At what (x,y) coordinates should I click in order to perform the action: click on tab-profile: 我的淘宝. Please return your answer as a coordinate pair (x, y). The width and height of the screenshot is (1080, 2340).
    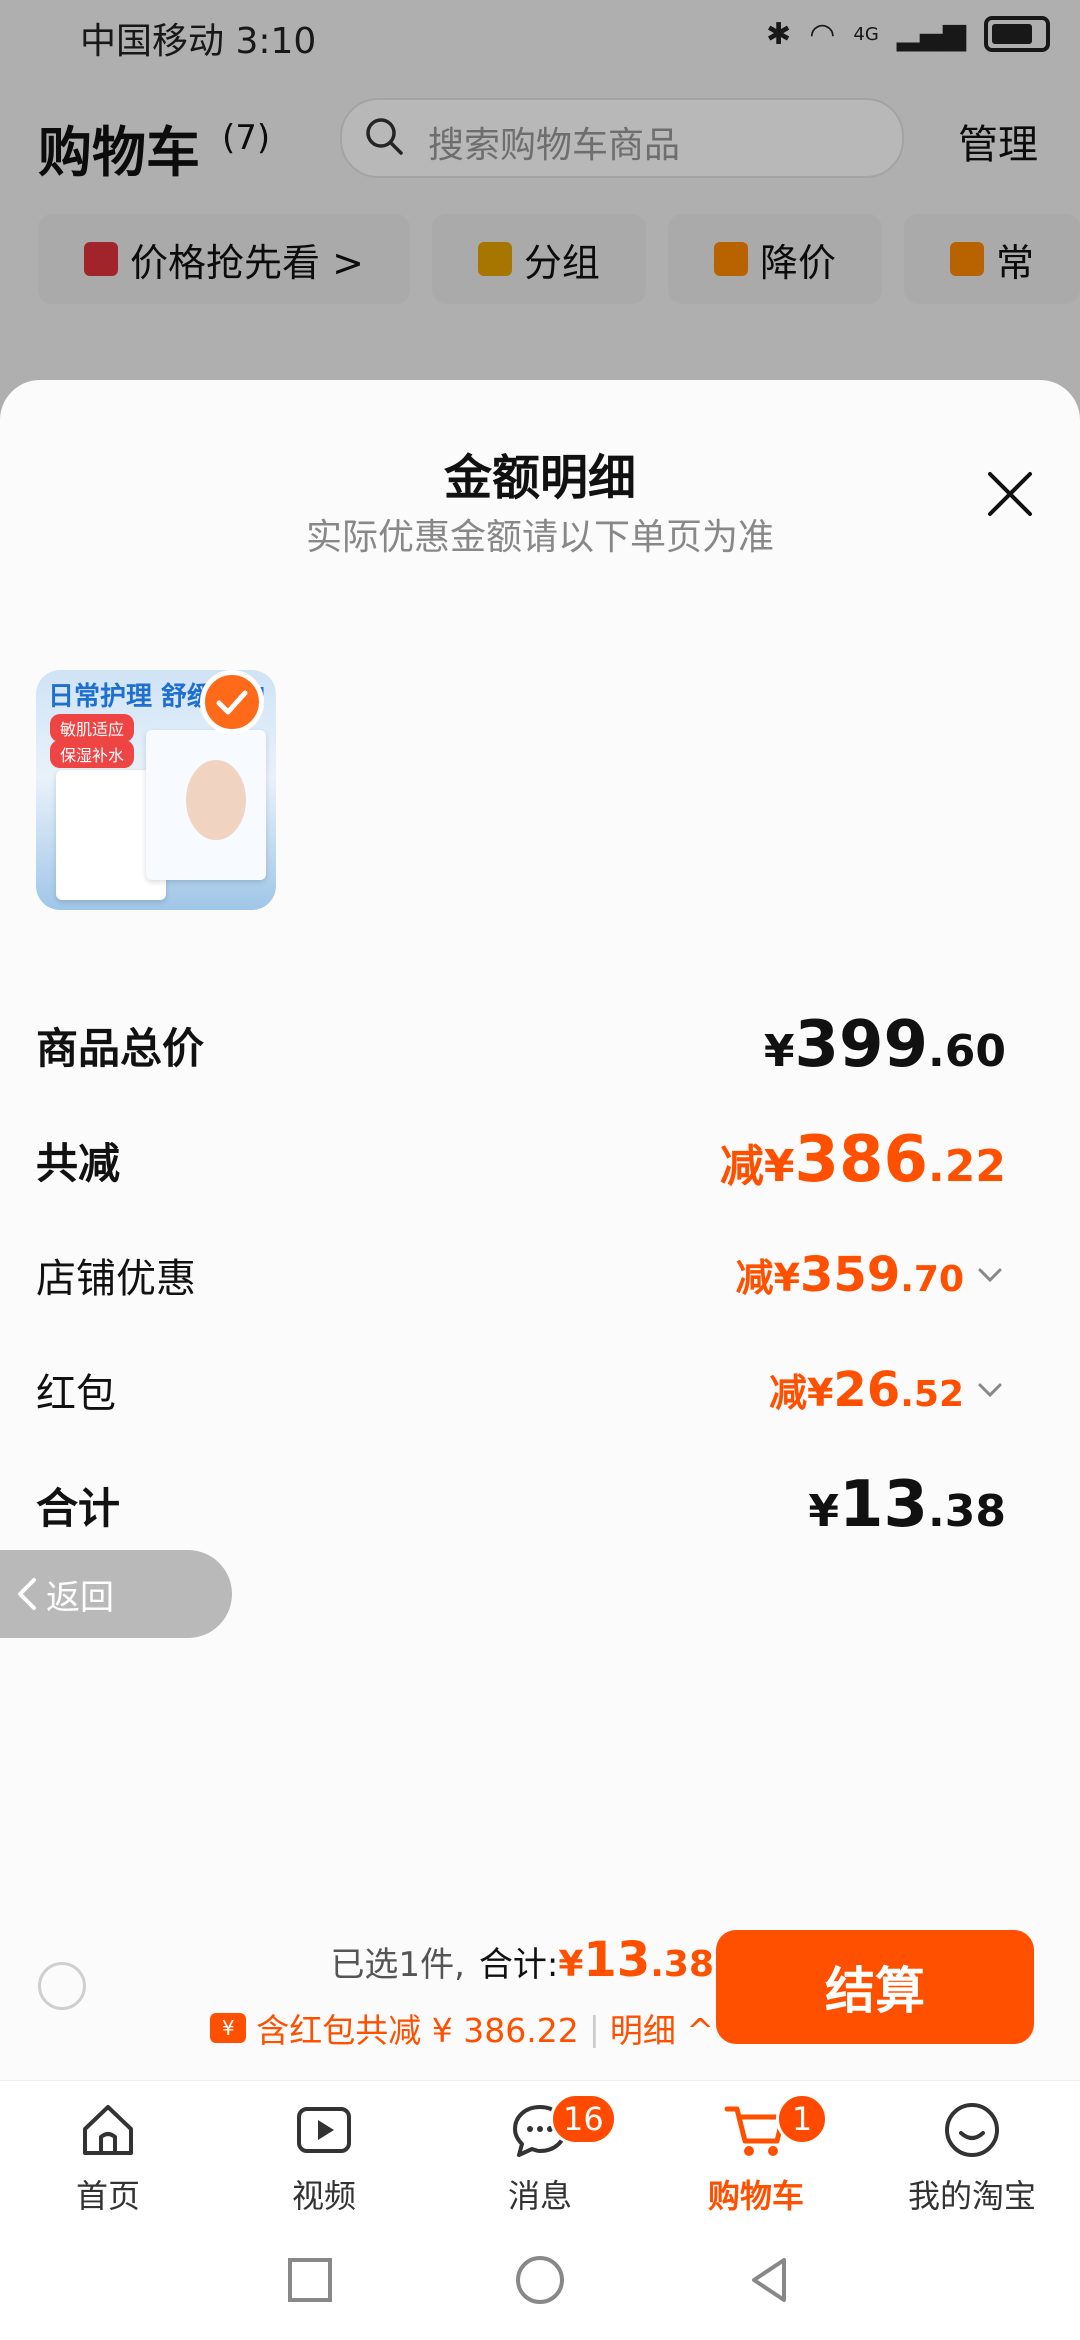
    Looking at the image, I should click on (972, 2151).